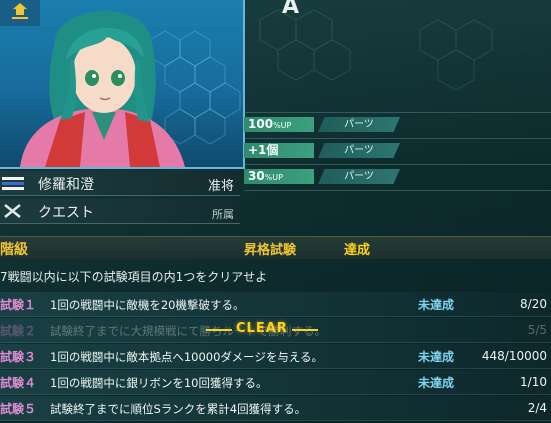  What do you see at coordinates (279, 150) in the screenshot?
I see `bonus-value: +1個` at bounding box center [279, 150].